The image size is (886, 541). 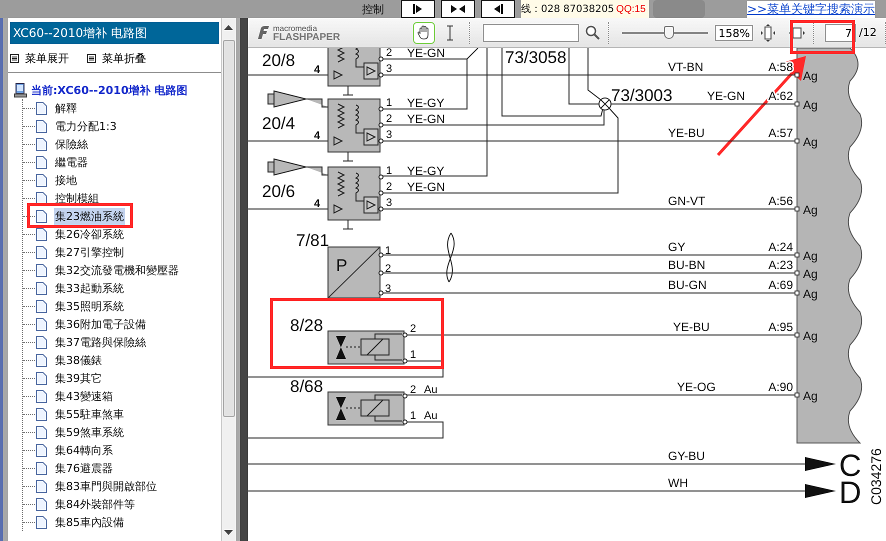 I want to click on valve-ref: 8/68, so click(x=307, y=386).